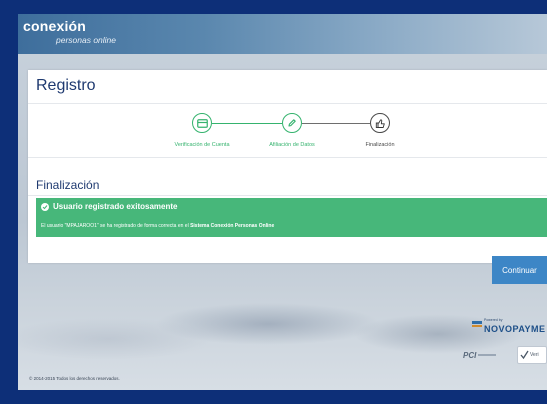 This screenshot has height=404, width=547. What do you see at coordinates (86, 40) in the screenshot?
I see `logo-sub-text: personas online` at bounding box center [86, 40].